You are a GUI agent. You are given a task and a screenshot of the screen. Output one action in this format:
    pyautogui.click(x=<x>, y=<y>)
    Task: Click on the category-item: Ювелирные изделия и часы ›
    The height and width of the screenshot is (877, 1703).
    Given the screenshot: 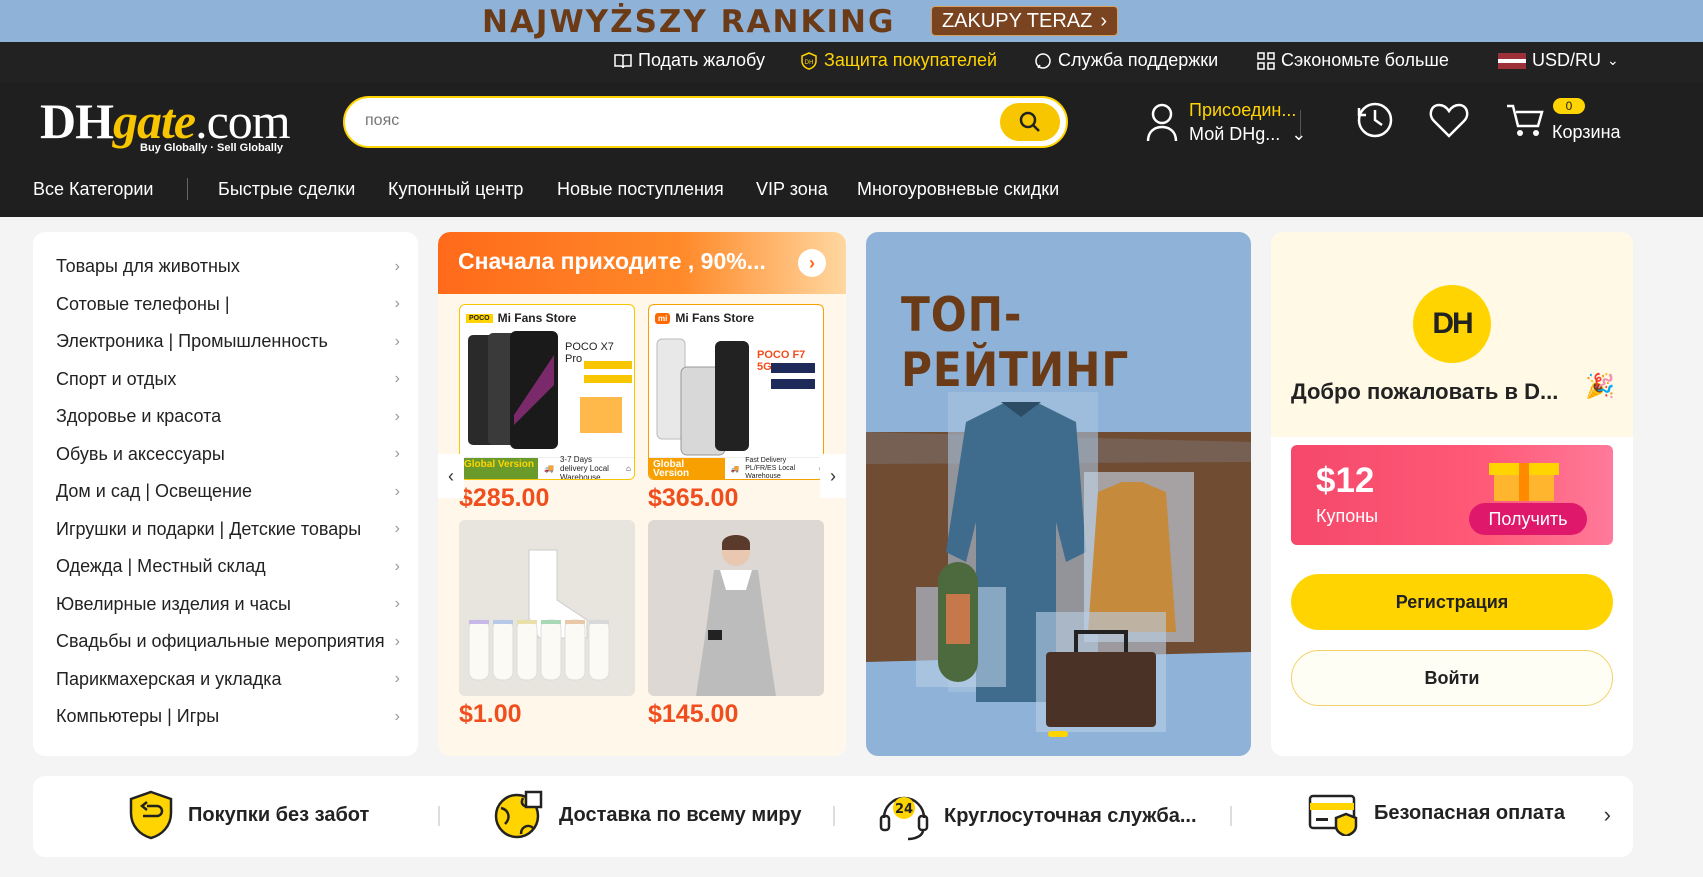 What is the action you would take?
    pyautogui.click(x=225, y=605)
    